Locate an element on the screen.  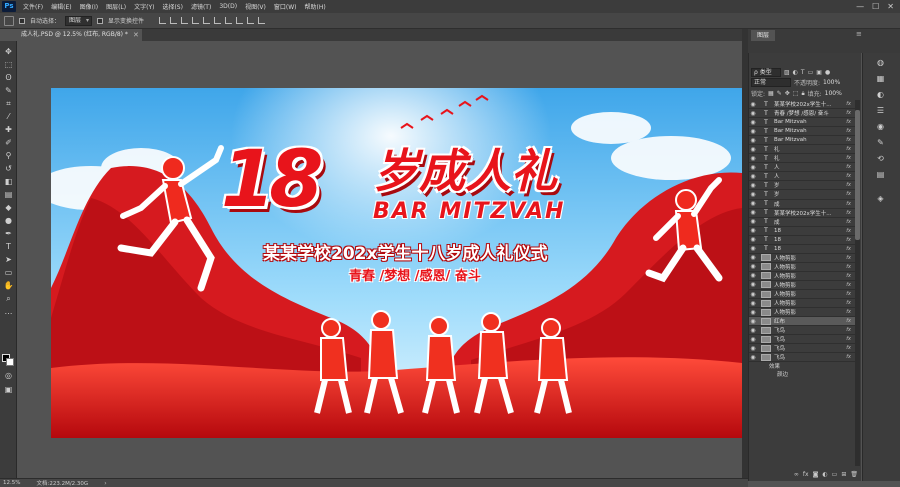
libraries-panel-icon: ▤ is located at coordinates (880, 174).